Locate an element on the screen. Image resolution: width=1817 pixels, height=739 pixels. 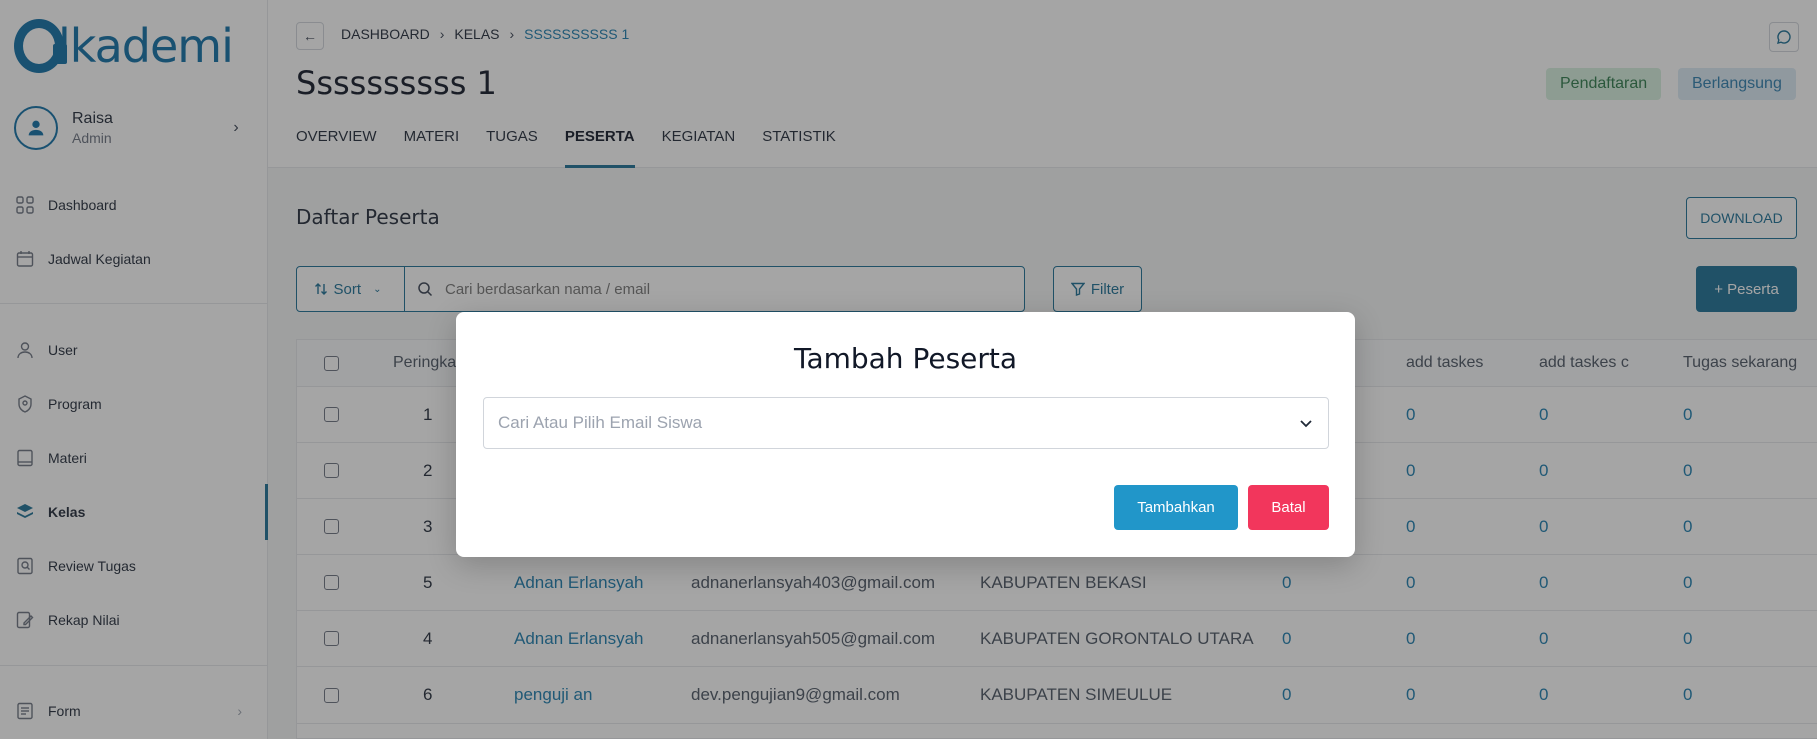
student-email-select: Cari Atau Pilih Email Siswa is located at coordinates (906, 423).